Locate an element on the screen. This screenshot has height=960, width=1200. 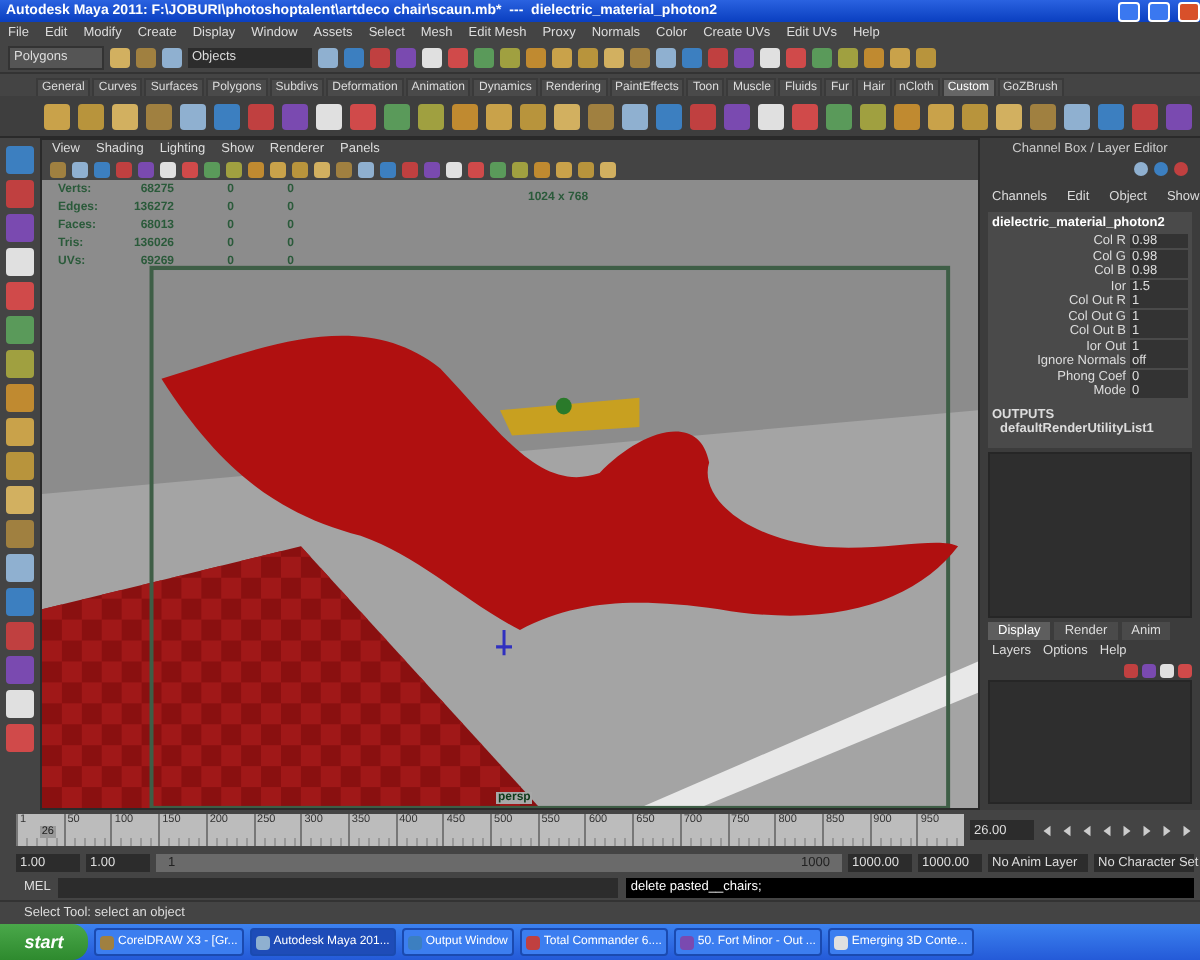
close-button is located at coordinates (1189, 11).